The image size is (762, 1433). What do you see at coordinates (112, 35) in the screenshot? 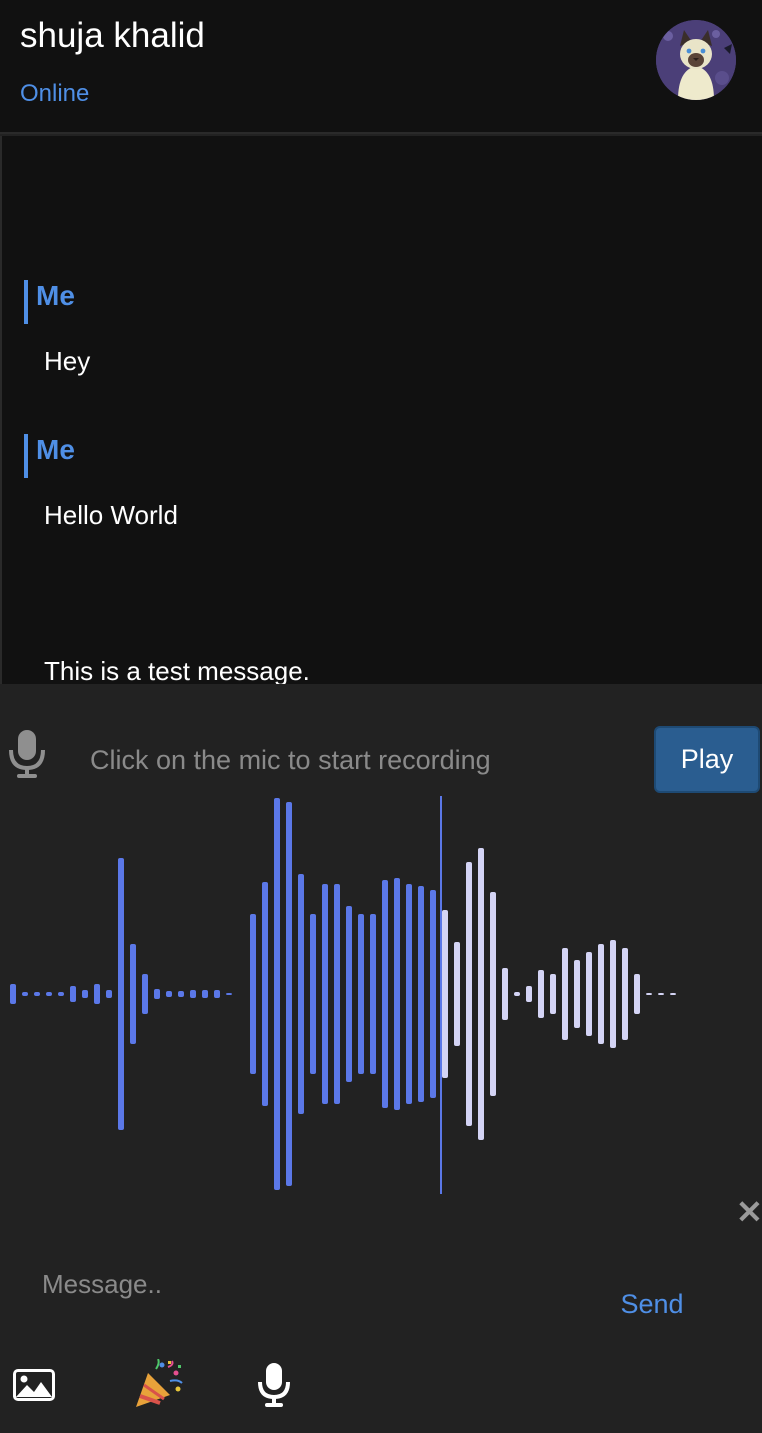
I see `contact-name: shuja khalid` at bounding box center [112, 35].